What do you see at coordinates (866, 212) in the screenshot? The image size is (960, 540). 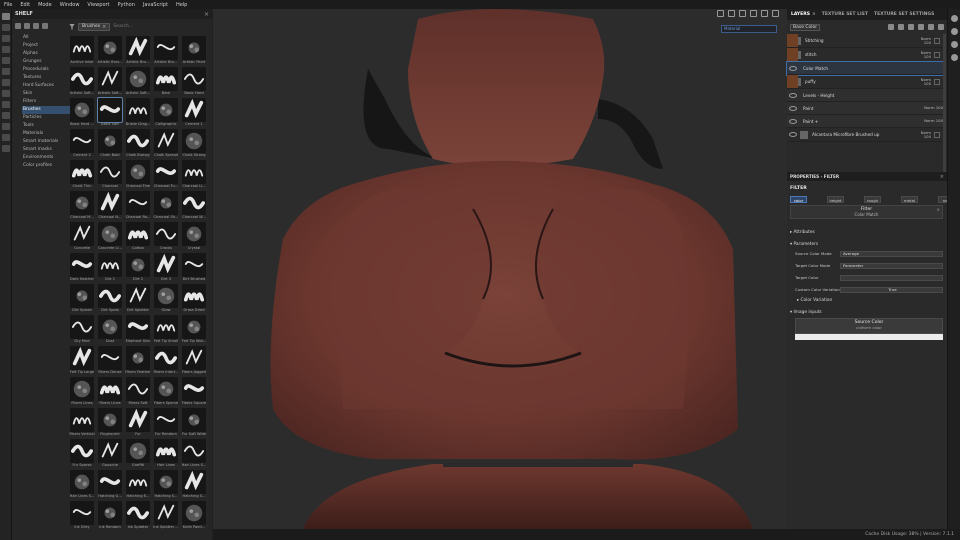 I see `filter-resource-slot: Filter Color Match ×` at bounding box center [866, 212].